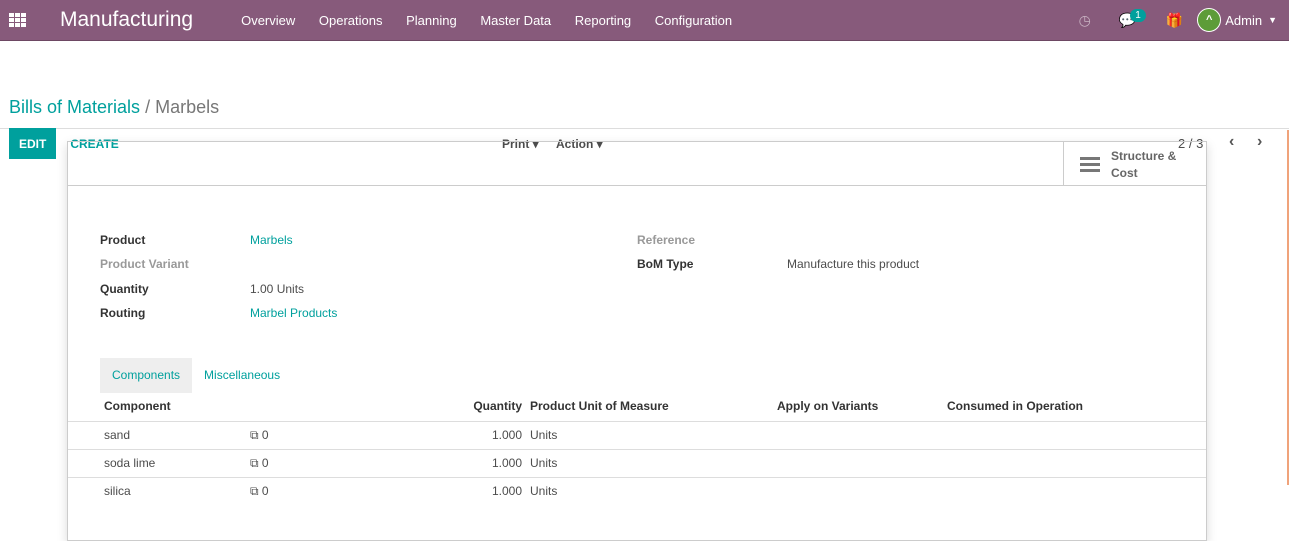 The image size is (1289, 541). What do you see at coordinates (1243, 20) in the screenshot?
I see `user-menu: Admin` at bounding box center [1243, 20].